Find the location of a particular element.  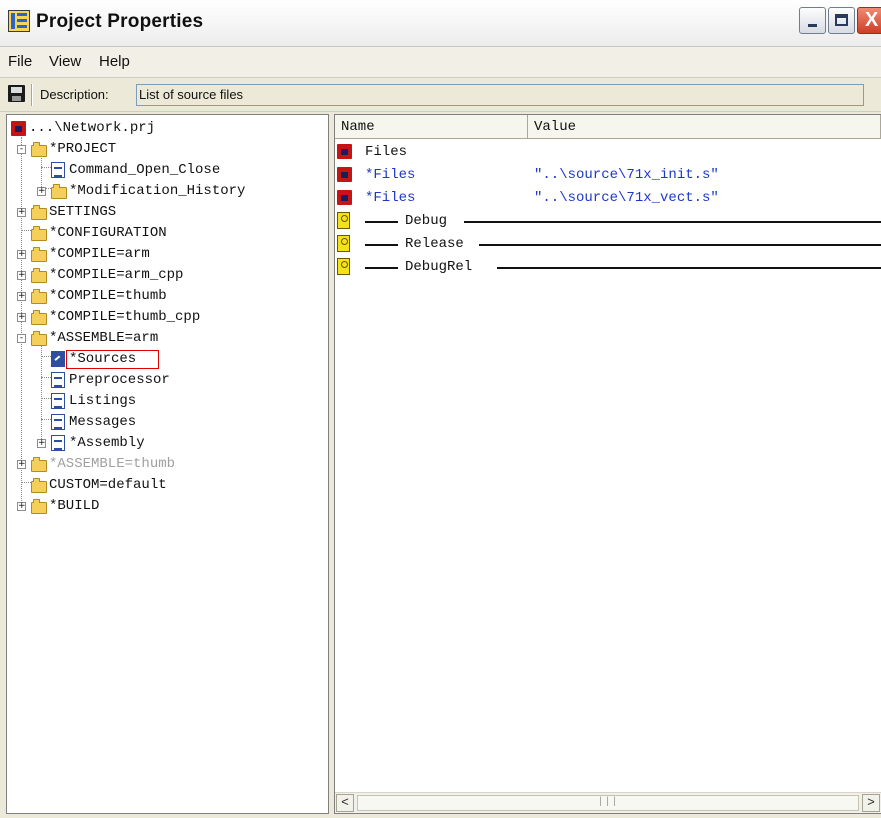

tree-item-label: *Modification_History is located at coordinates (157, 191).